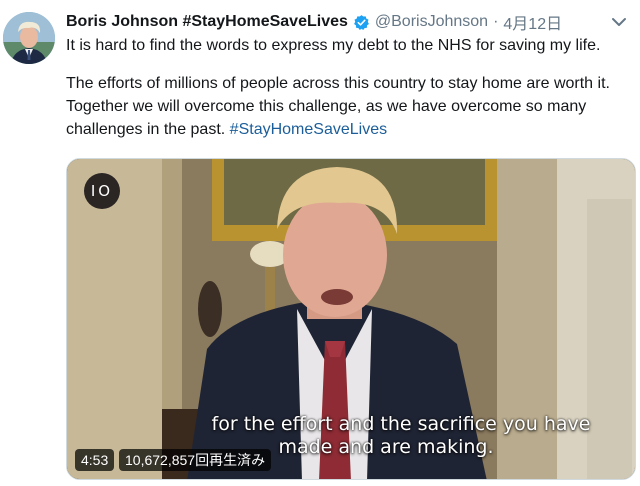 The height and width of the screenshot is (486, 640). What do you see at coordinates (102, 191) in the screenshot?
I see `brand-badge: IO` at bounding box center [102, 191].